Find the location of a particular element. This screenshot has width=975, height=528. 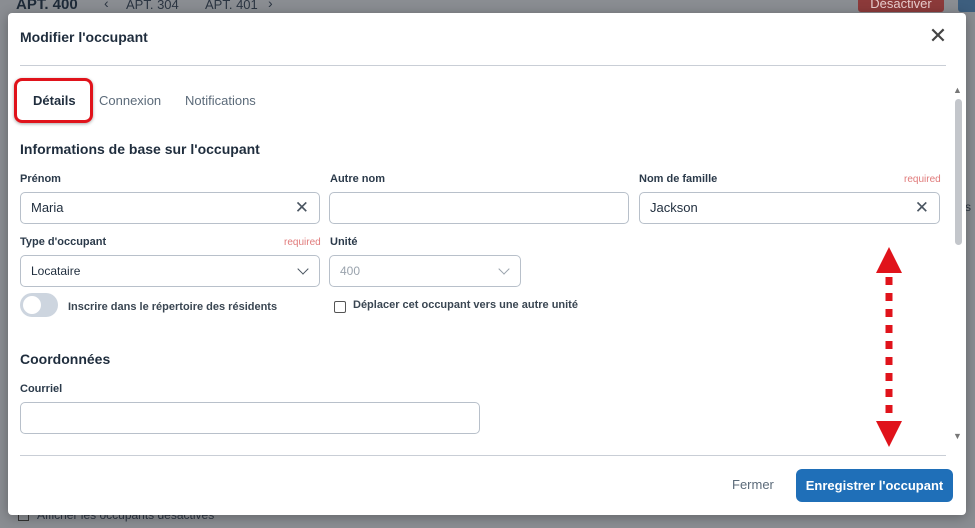

email-field is located at coordinates (250, 418).